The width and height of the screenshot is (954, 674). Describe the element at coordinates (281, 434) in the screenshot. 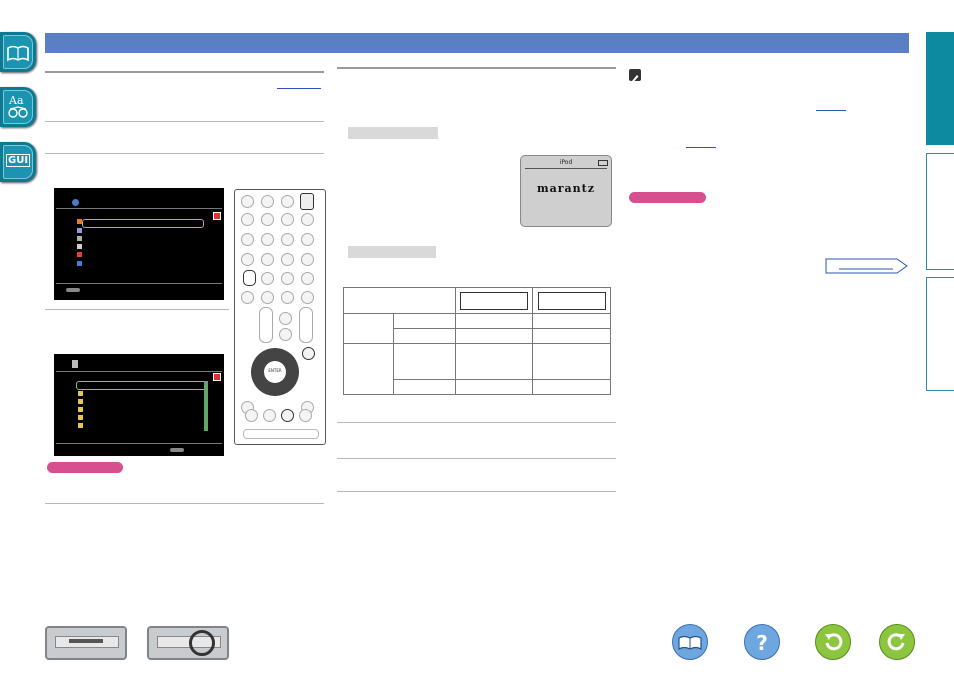

I see `bottom-buttons` at that location.